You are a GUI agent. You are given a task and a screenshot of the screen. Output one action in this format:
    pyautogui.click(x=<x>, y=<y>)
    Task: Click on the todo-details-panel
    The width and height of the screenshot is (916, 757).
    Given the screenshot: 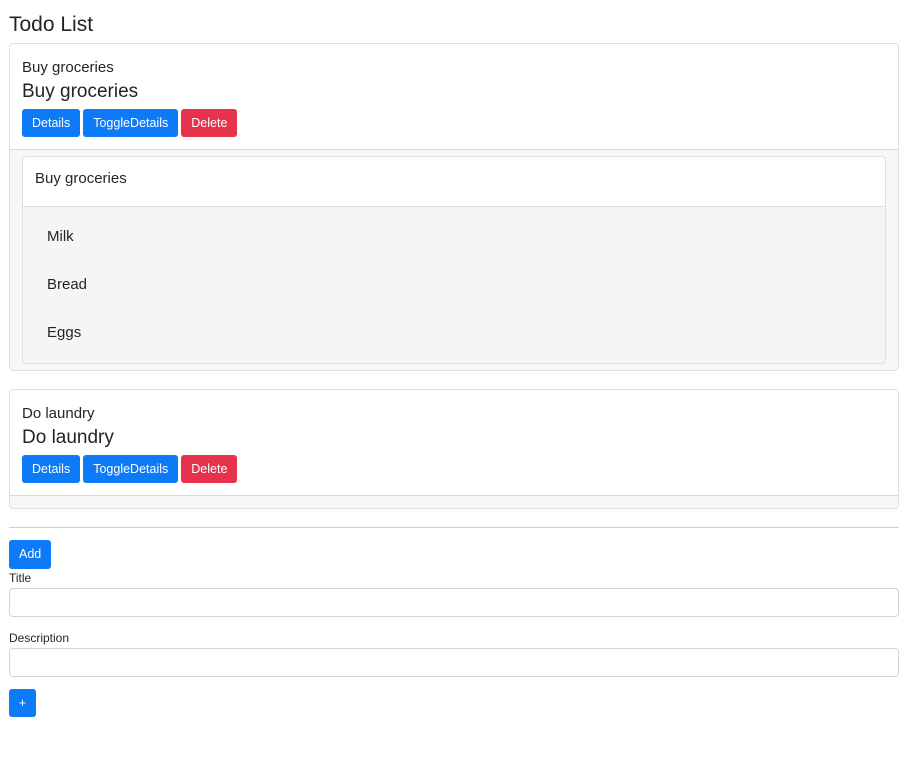 What is the action you would take?
    pyautogui.click(x=454, y=501)
    